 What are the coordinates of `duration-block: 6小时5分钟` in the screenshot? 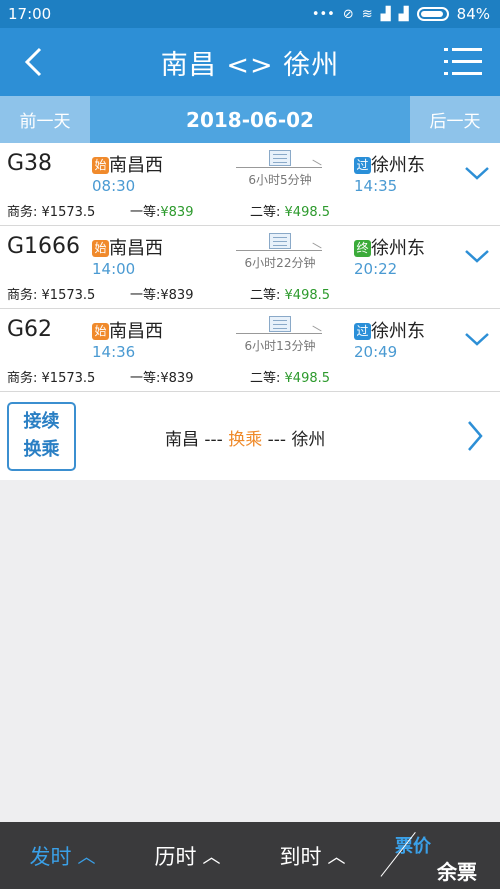 It's located at (280, 169).